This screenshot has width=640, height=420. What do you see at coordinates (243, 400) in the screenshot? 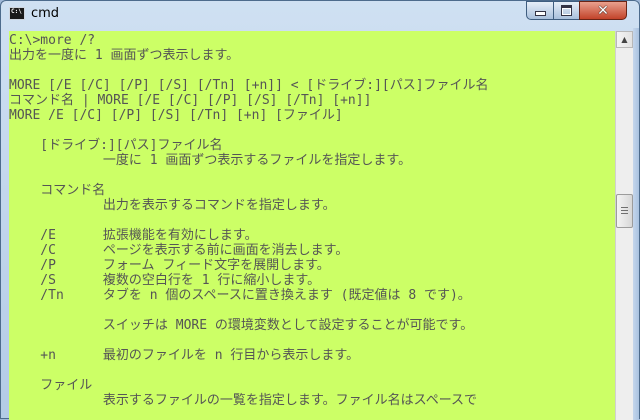
I see `console-line: 表示するファイルの一覧を指定します。ファイル名はスペースで` at bounding box center [243, 400].